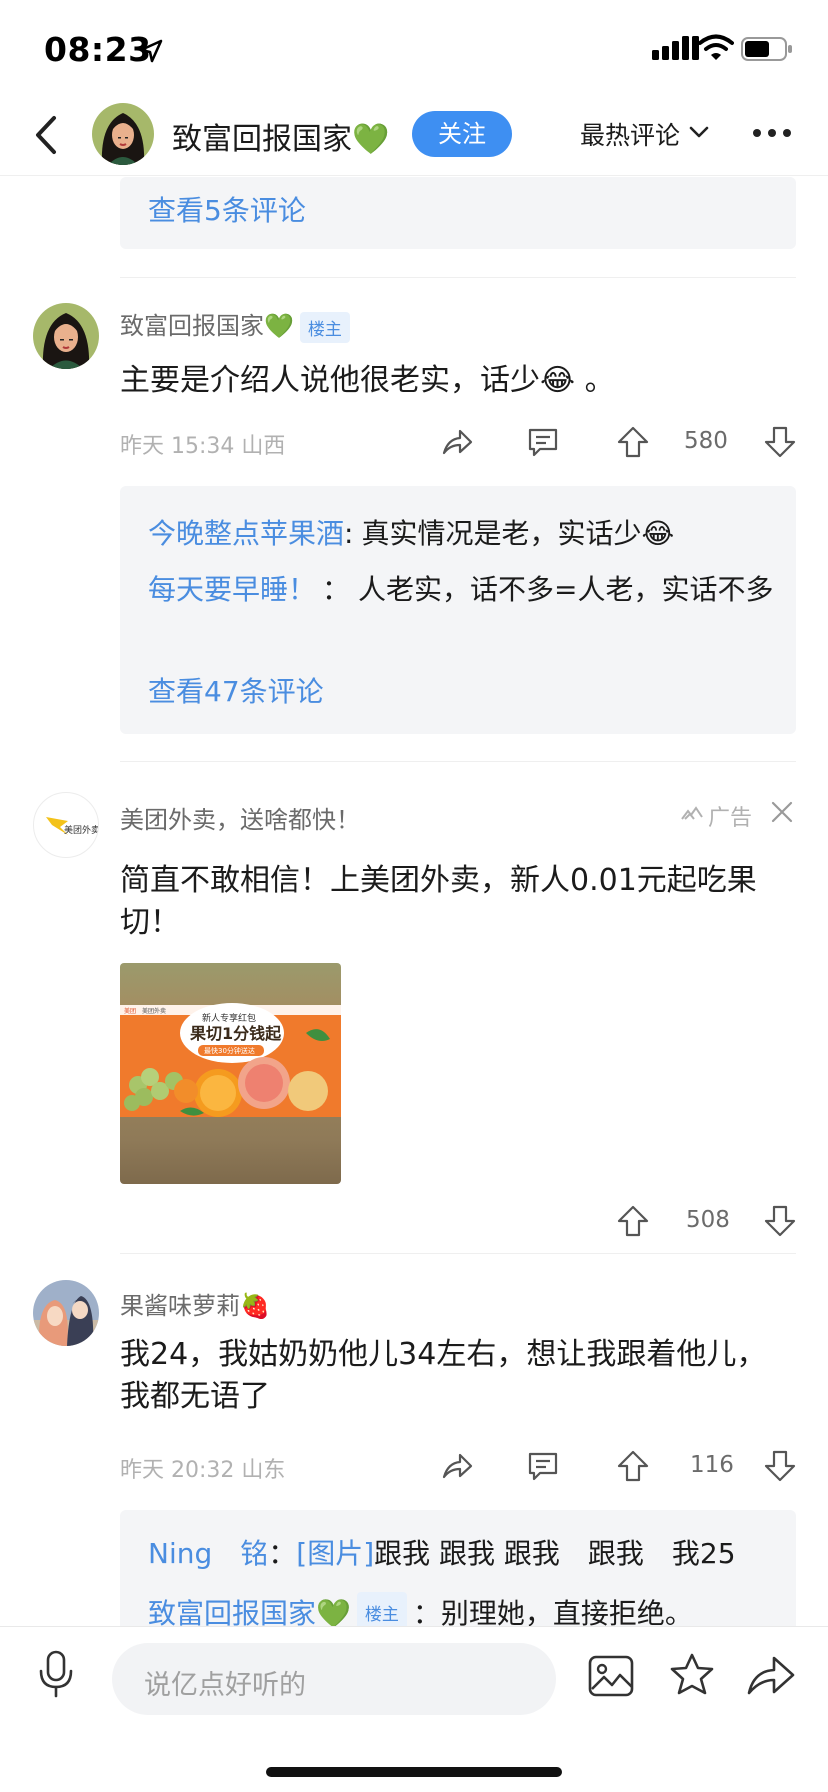 The width and height of the screenshot is (828, 1792). What do you see at coordinates (203, 1470) in the screenshot?
I see `comment-time-location: 昨天 20:32 山东` at bounding box center [203, 1470].